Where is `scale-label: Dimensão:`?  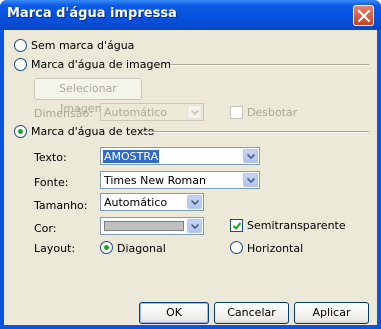 scale-label: Dimensão: is located at coordinates (63, 113).